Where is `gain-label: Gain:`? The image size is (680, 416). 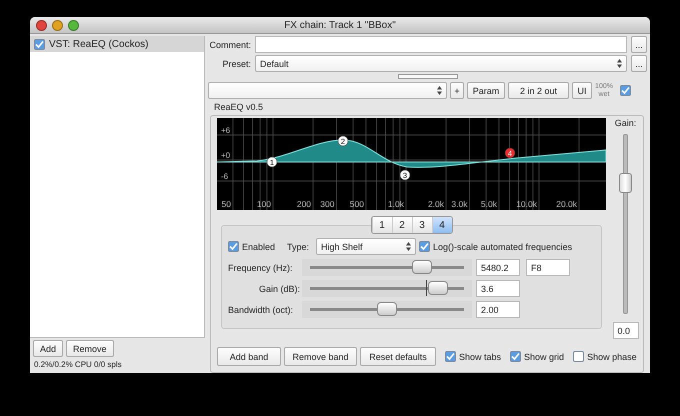
gain-label: Gain: is located at coordinates (625, 123).